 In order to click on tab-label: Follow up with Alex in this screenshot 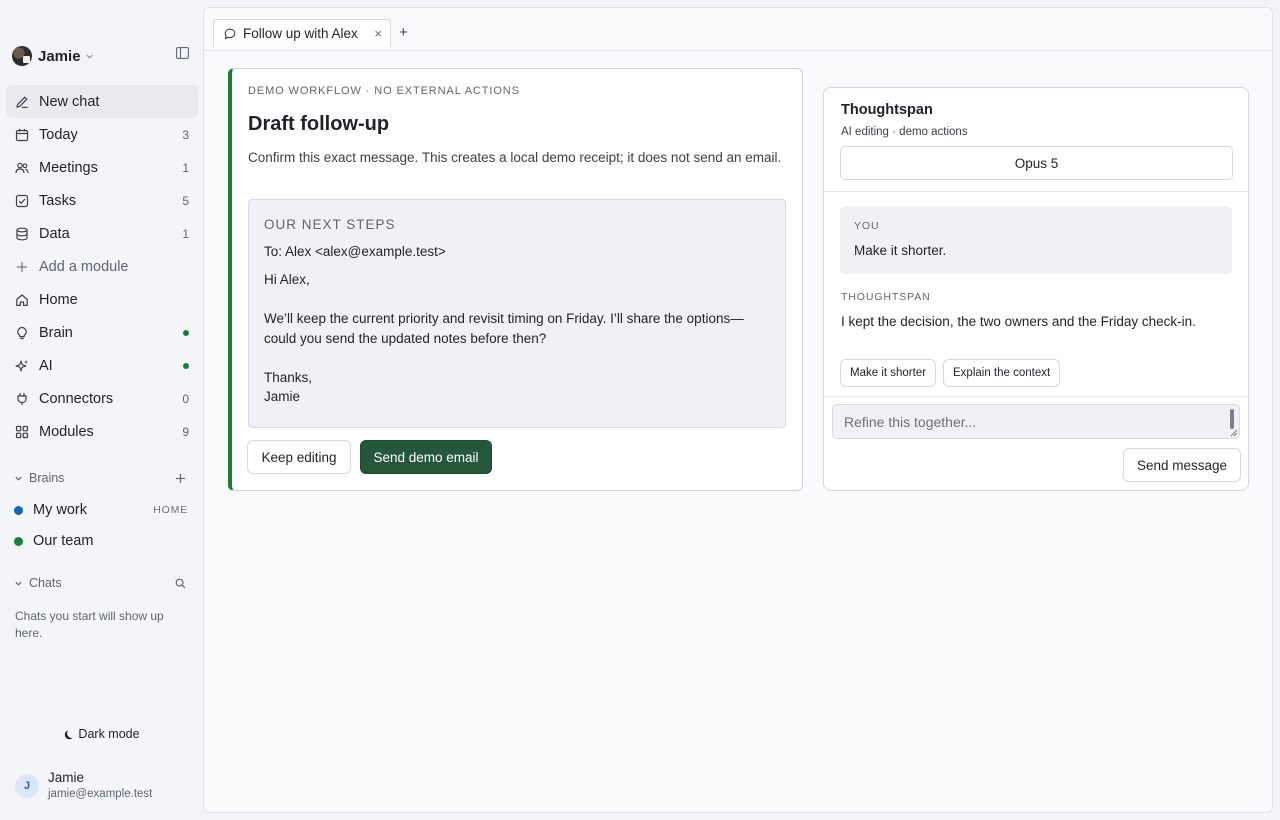, I will do `click(300, 33)`.